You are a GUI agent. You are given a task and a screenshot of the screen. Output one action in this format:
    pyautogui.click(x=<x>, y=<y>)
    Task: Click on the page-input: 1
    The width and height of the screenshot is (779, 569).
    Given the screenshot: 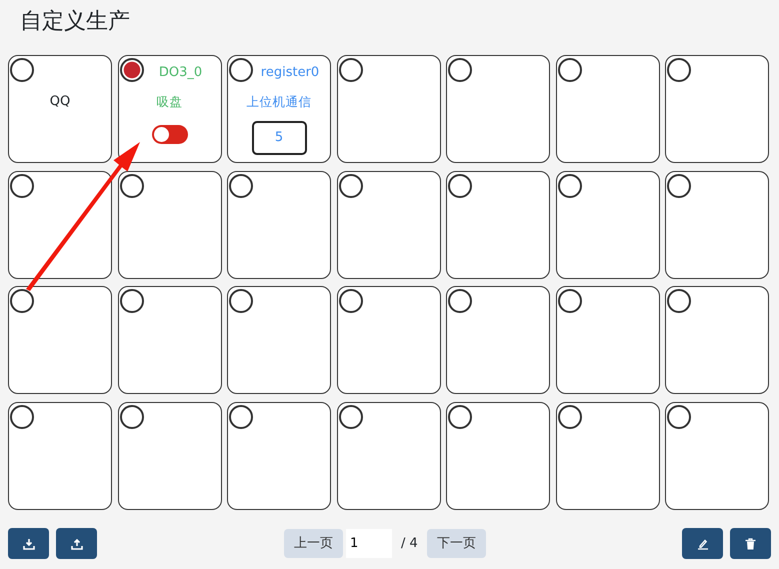 What is the action you would take?
    pyautogui.click(x=369, y=543)
    